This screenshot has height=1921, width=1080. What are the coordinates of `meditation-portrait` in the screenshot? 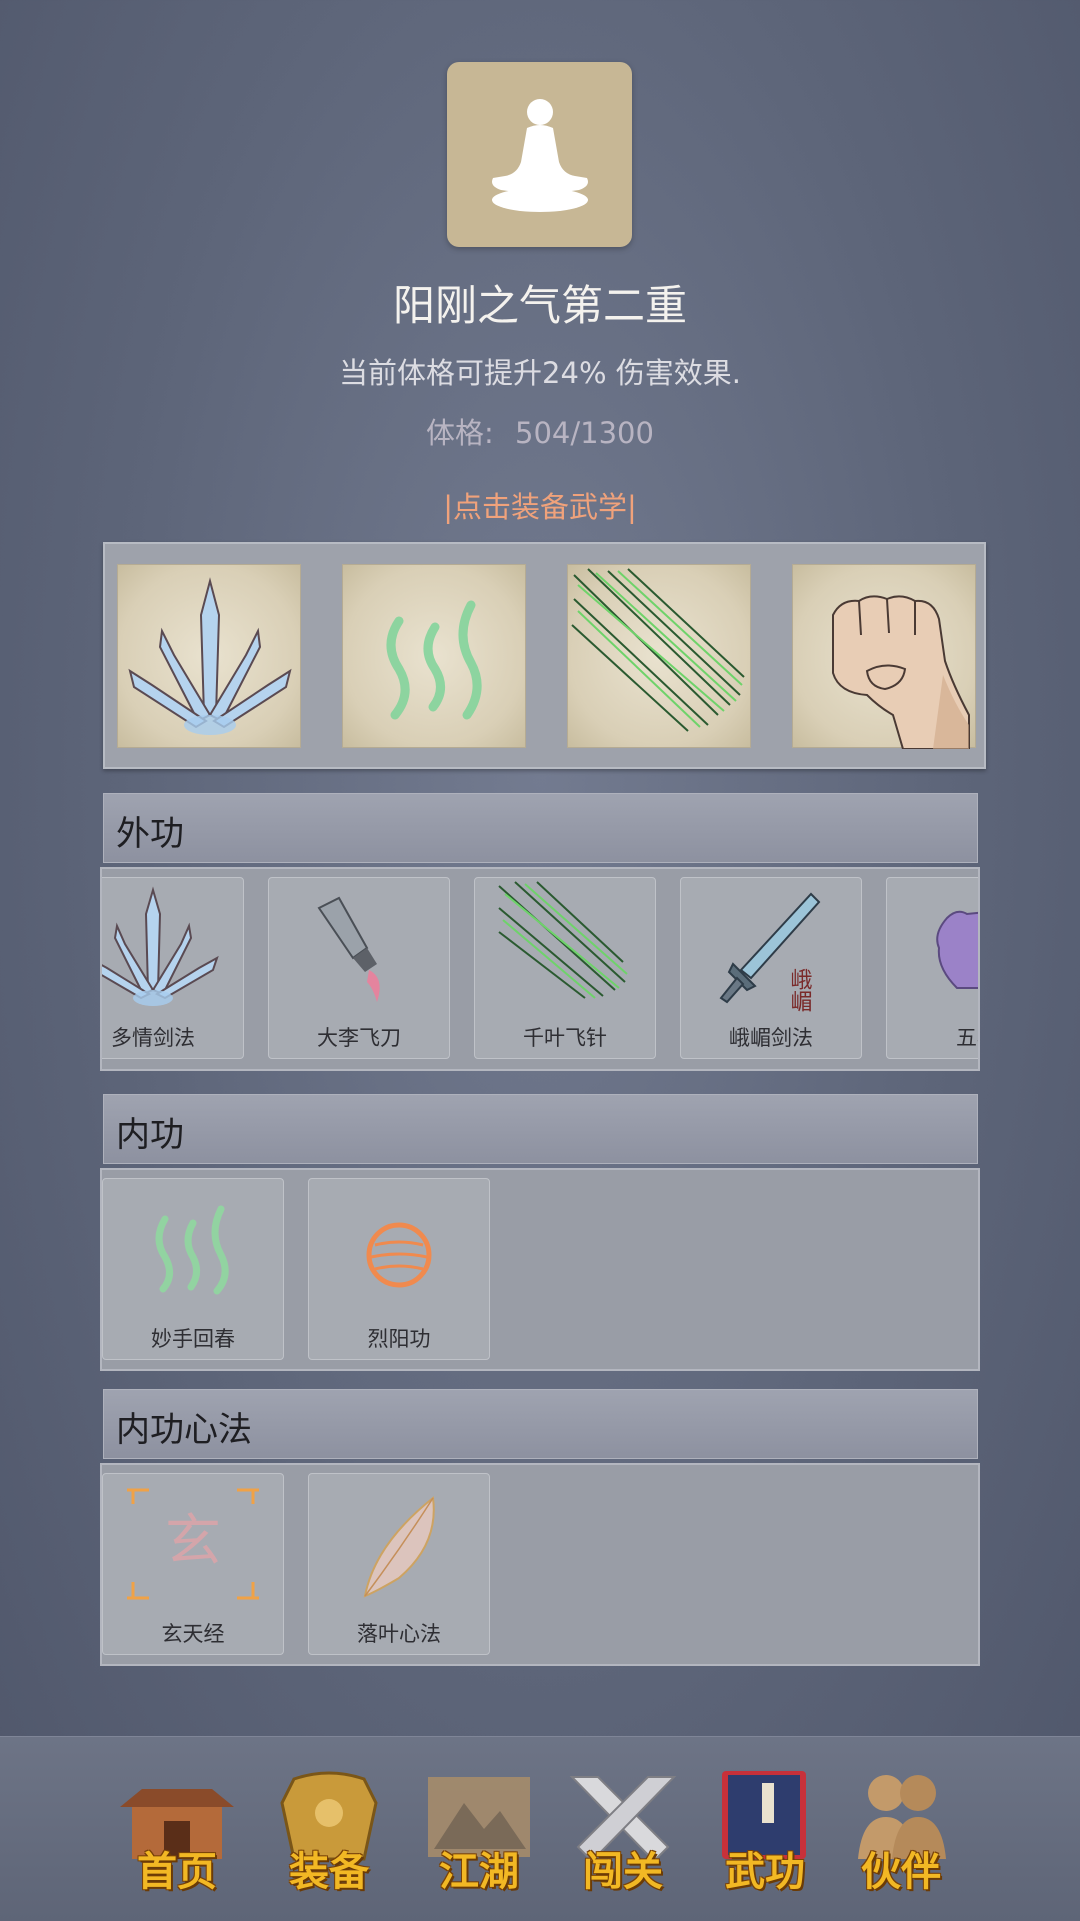 It's located at (539, 154).